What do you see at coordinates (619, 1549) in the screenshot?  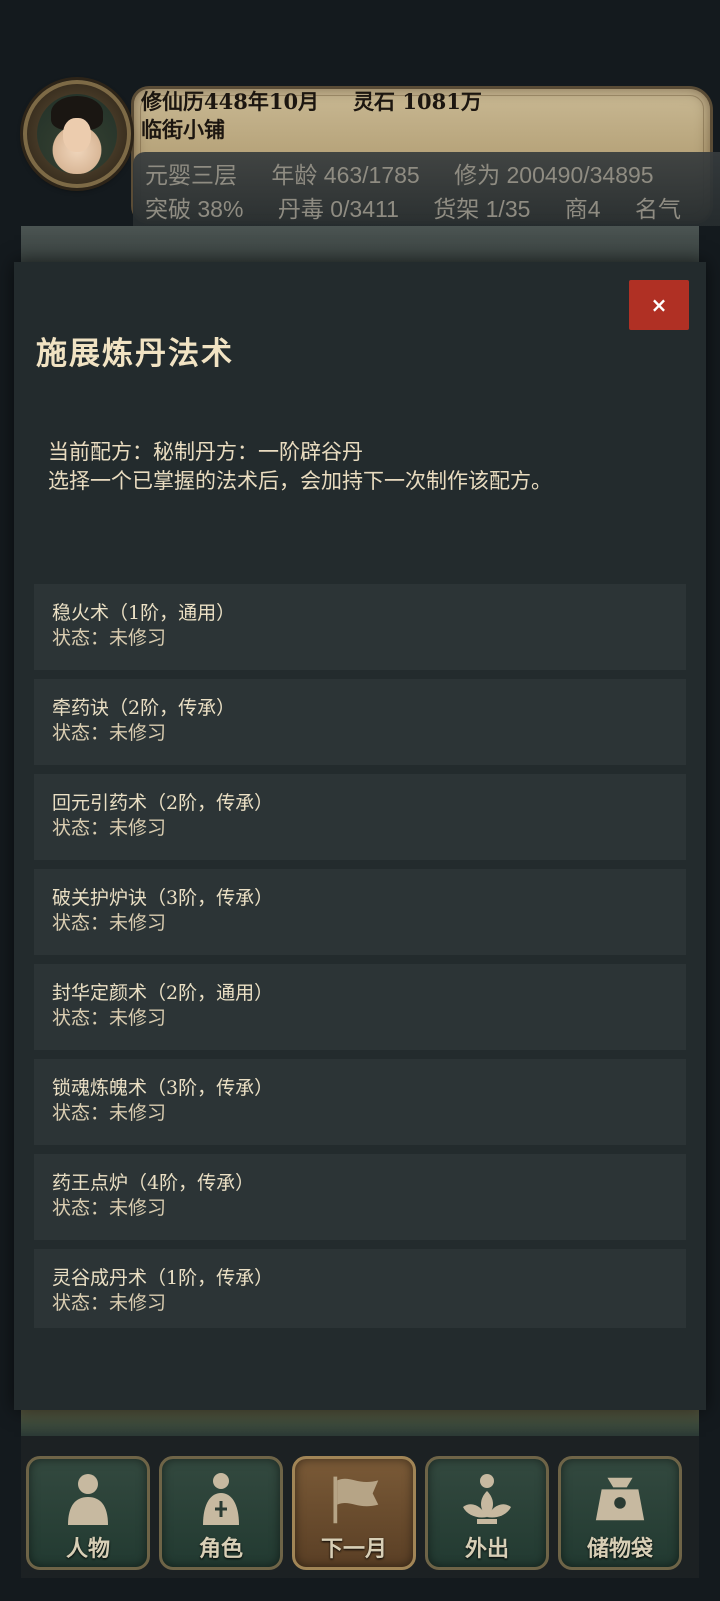 I see `nav-storage-bag-label: 储物袋` at bounding box center [619, 1549].